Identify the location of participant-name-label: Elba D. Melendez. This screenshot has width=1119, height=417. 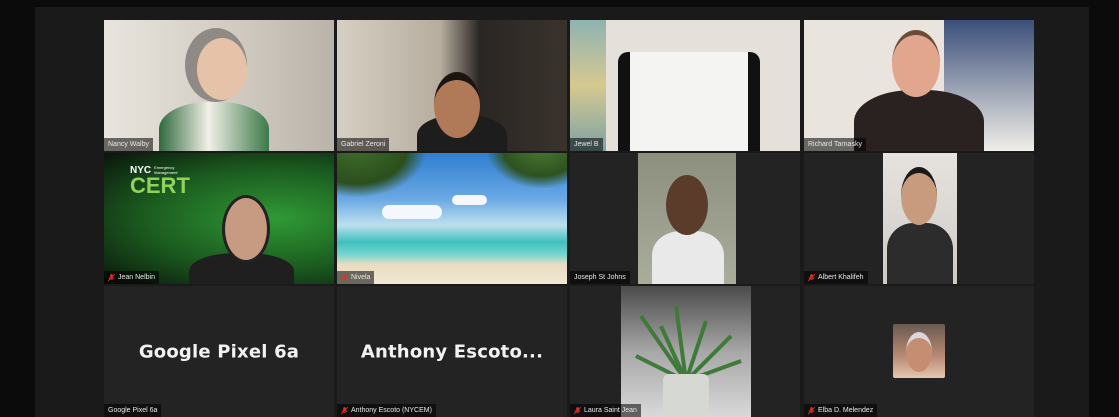
(841, 410).